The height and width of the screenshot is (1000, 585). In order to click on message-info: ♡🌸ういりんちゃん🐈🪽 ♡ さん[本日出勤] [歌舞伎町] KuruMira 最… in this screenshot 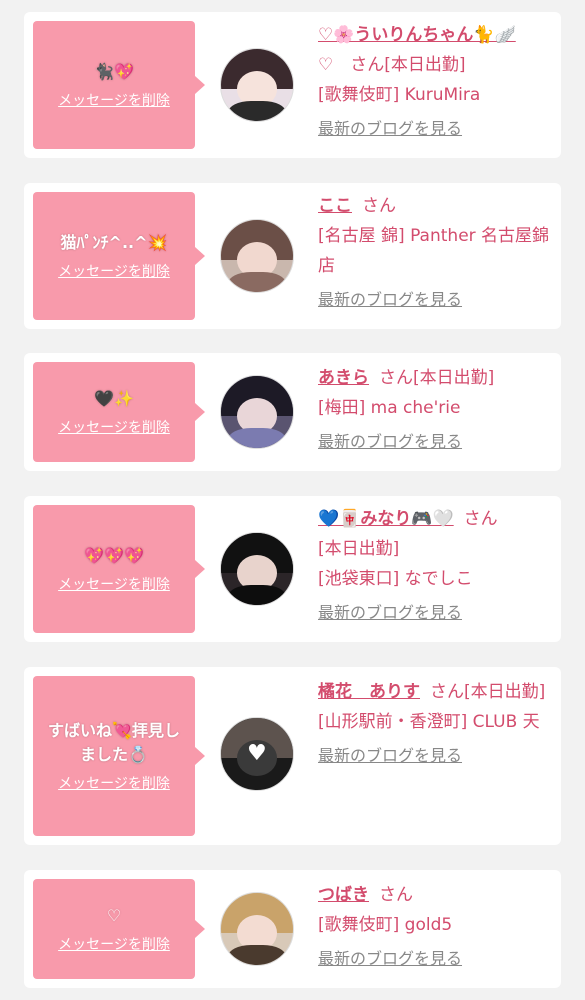, I will do `click(434, 80)`.